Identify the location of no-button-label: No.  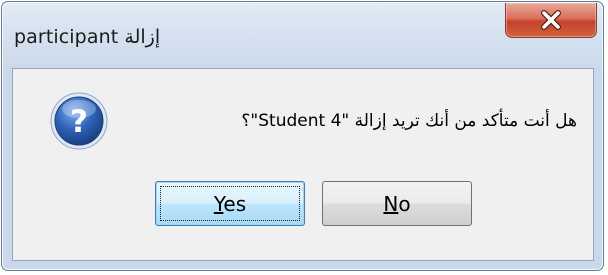
(397, 203).